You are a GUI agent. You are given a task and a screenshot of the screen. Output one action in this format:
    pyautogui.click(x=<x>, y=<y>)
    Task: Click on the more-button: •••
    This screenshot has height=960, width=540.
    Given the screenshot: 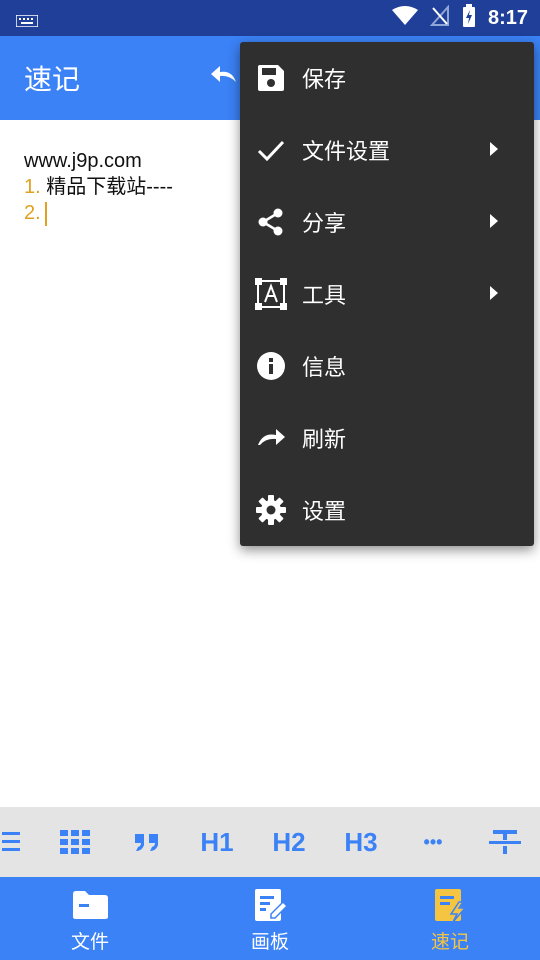 What is the action you would take?
    pyautogui.click(x=433, y=842)
    